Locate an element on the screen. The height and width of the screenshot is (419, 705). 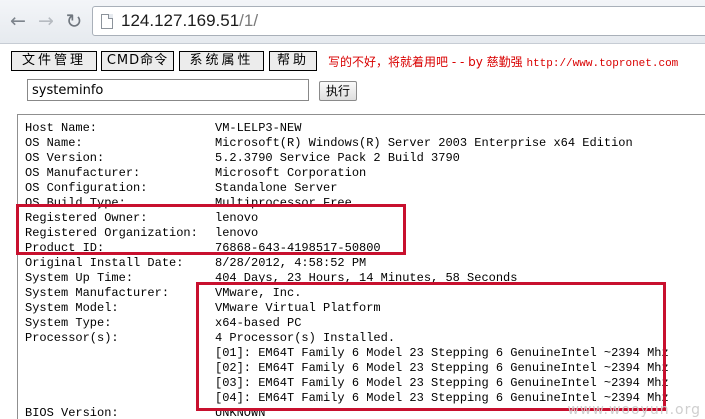
banner-site-link: http://www.topronet.com is located at coordinates (602, 64).